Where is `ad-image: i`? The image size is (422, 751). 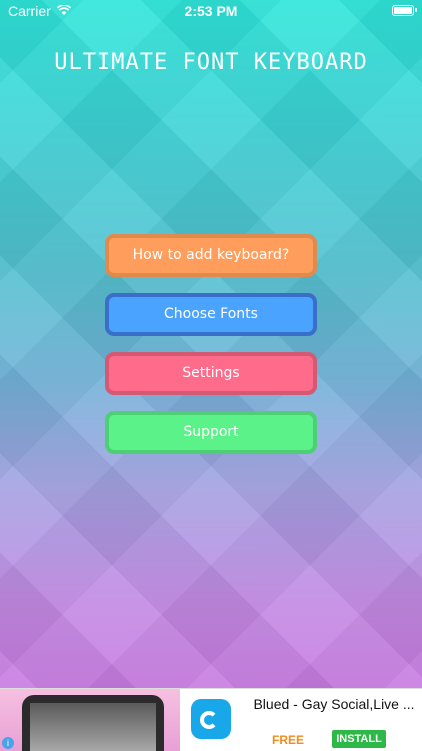
ad-image: i is located at coordinates (90, 720).